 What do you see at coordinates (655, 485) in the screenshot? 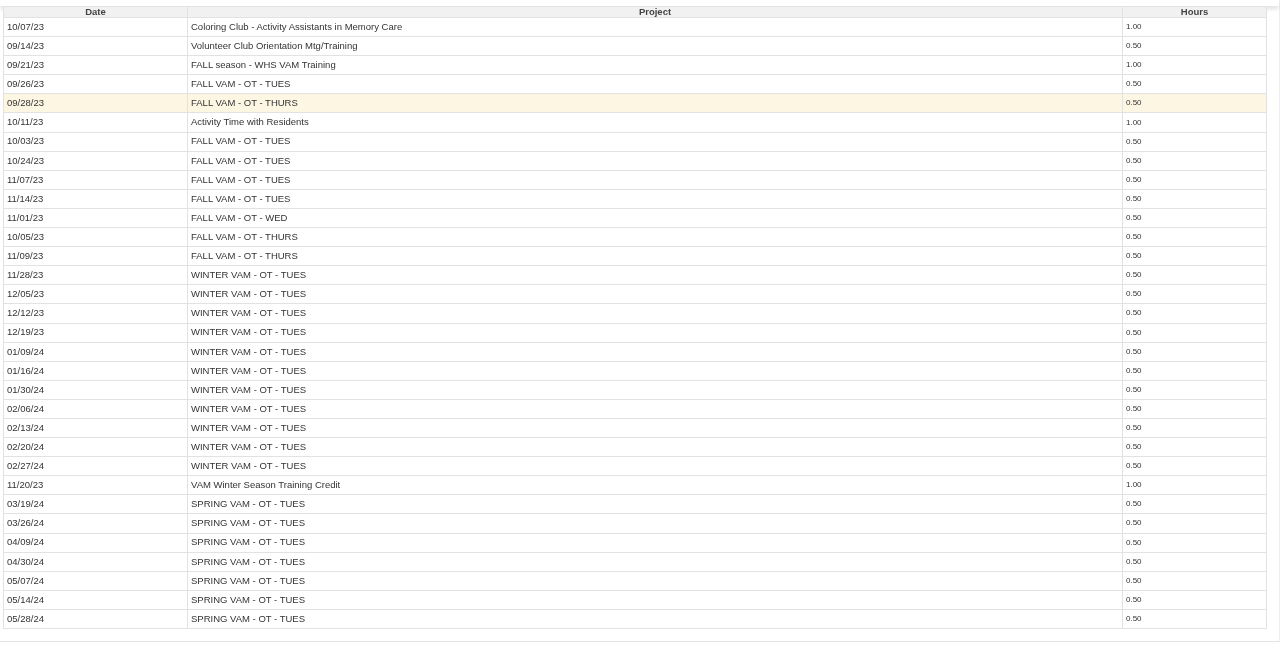
I see `table-cell: VAM Winter Season Training Credit` at bounding box center [655, 485].